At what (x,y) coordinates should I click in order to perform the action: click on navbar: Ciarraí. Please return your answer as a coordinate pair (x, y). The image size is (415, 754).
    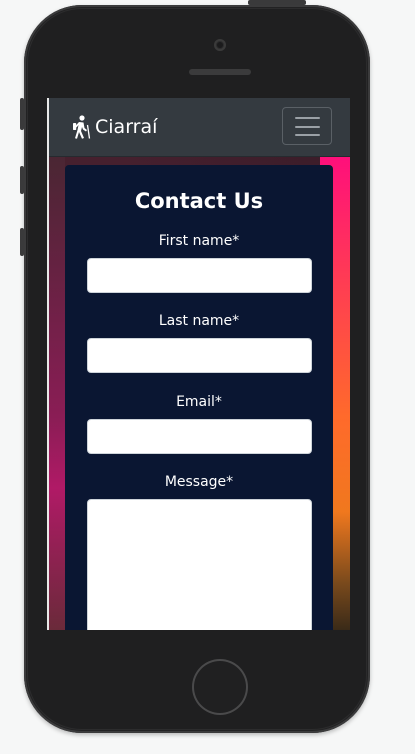
    Looking at the image, I should click on (199, 127).